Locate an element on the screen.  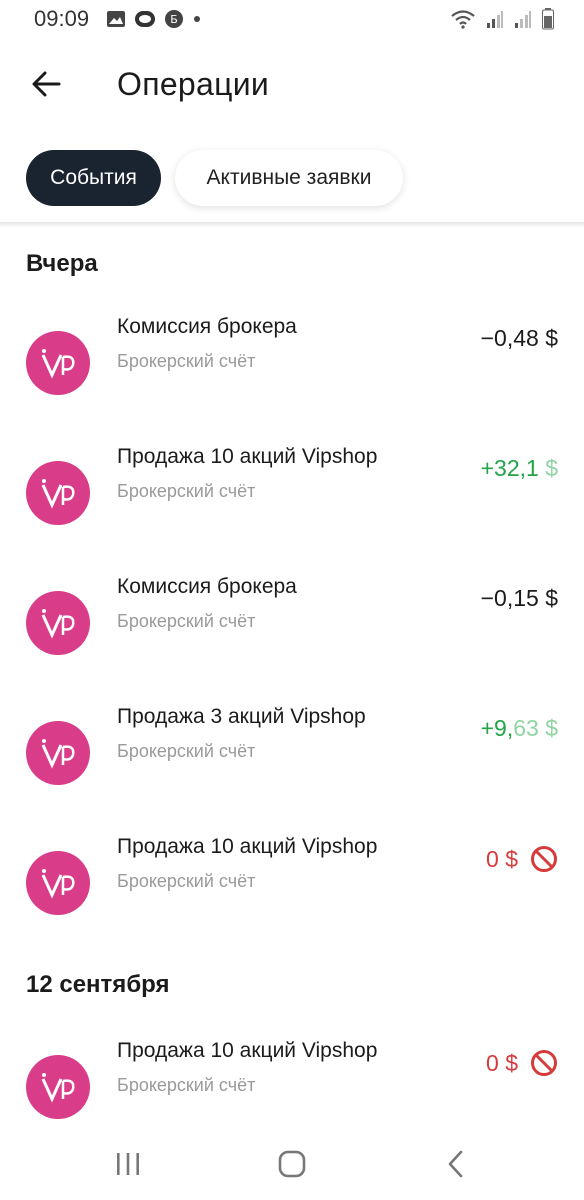
tab-events: События is located at coordinates (93, 178).